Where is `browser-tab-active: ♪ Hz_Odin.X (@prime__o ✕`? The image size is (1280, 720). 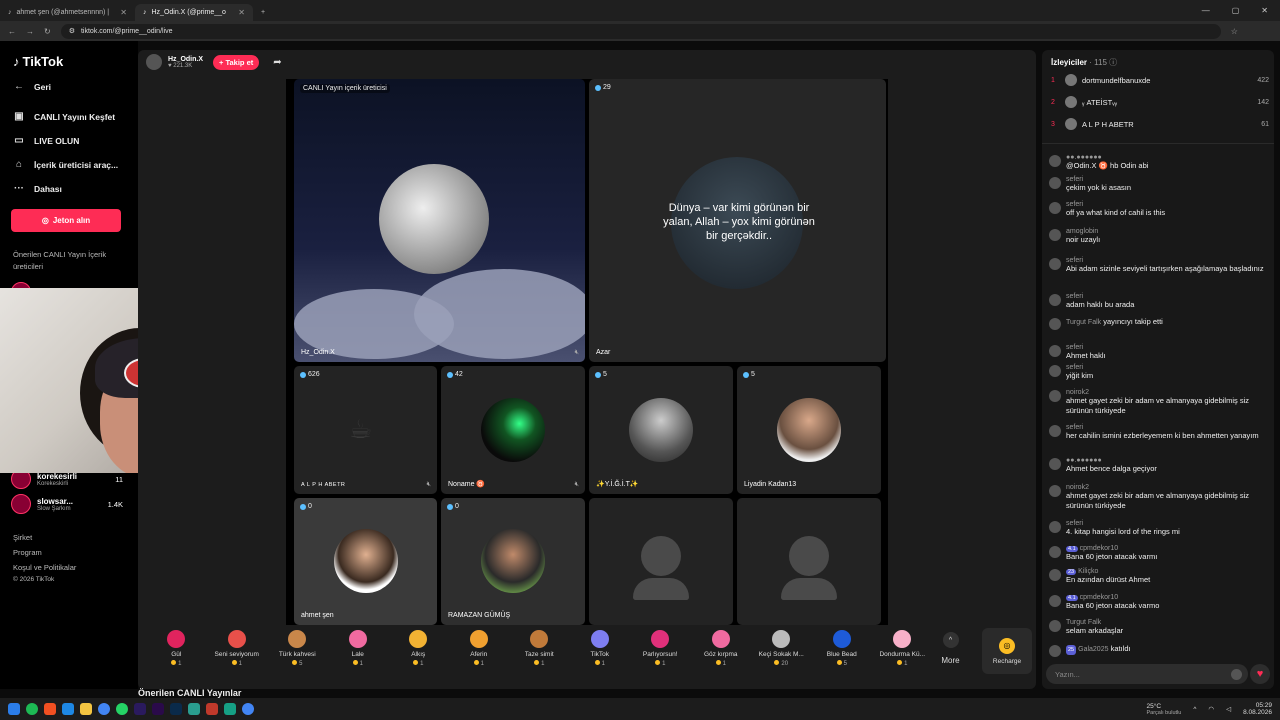
browser-tab-active: ♪ Hz_Odin.X (@prime__o ✕ is located at coordinates (194, 12).